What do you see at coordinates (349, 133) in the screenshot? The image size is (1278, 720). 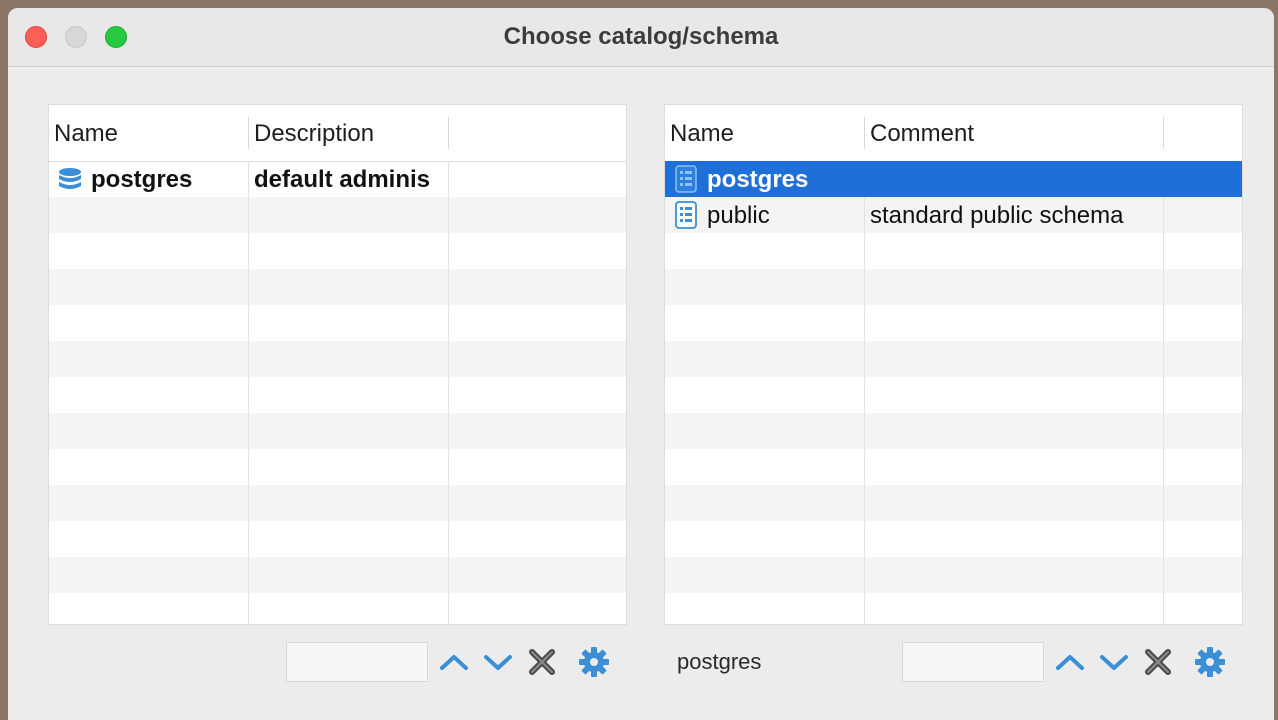 I see `column-header-description: Description` at bounding box center [349, 133].